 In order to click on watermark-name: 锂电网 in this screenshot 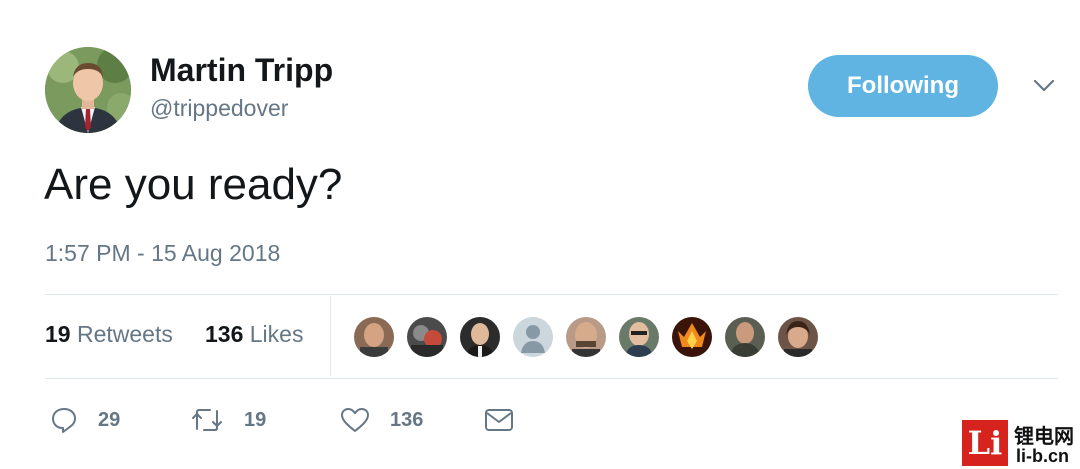, I will do `click(1044, 437)`.